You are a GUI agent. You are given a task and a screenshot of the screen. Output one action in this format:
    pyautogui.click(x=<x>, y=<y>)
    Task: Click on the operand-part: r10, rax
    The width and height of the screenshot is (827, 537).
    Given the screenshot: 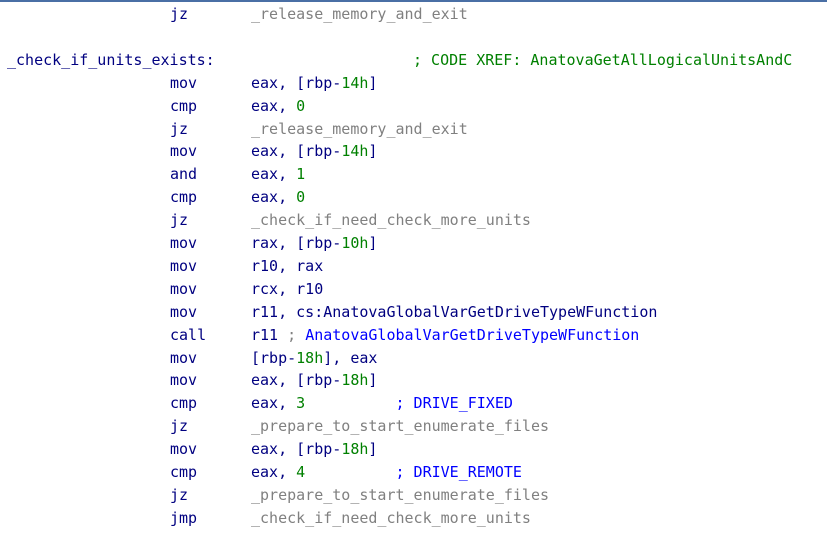 What is the action you would take?
    pyautogui.click(x=287, y=265)
    